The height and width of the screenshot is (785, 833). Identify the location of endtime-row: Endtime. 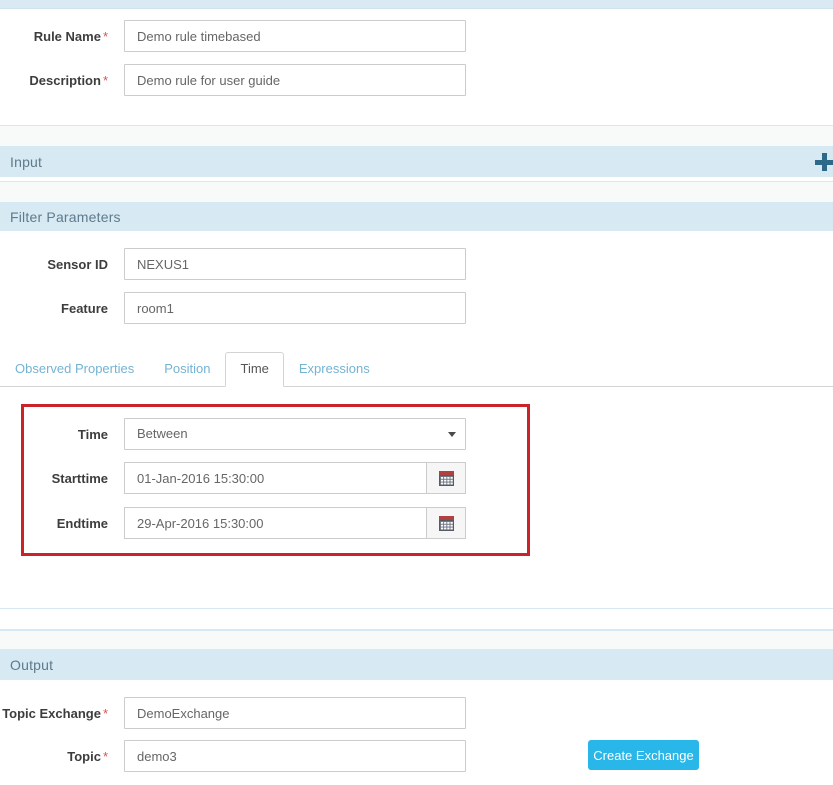
(416, 523).